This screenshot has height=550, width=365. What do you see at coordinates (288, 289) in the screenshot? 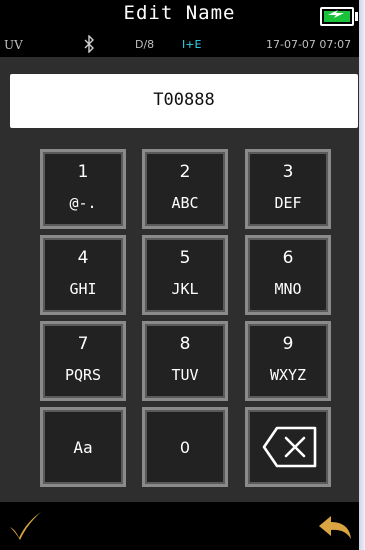
I see `key-6-letters: MNO` at bounding box center [288, 289].